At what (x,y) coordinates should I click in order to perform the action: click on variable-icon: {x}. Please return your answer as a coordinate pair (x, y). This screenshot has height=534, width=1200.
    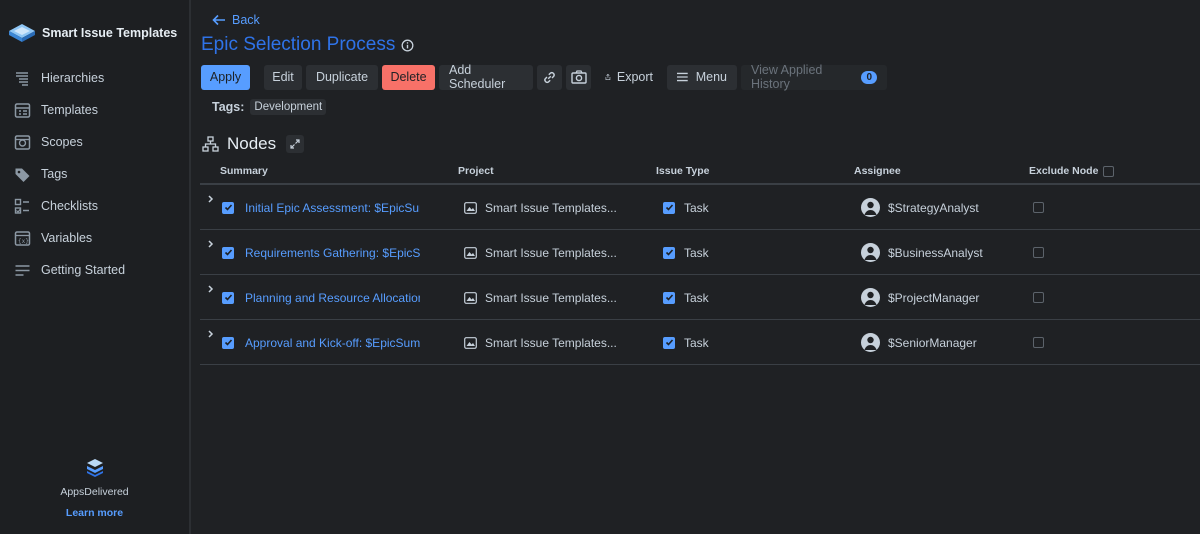
    Looking at the image, I should click on (22, 238).